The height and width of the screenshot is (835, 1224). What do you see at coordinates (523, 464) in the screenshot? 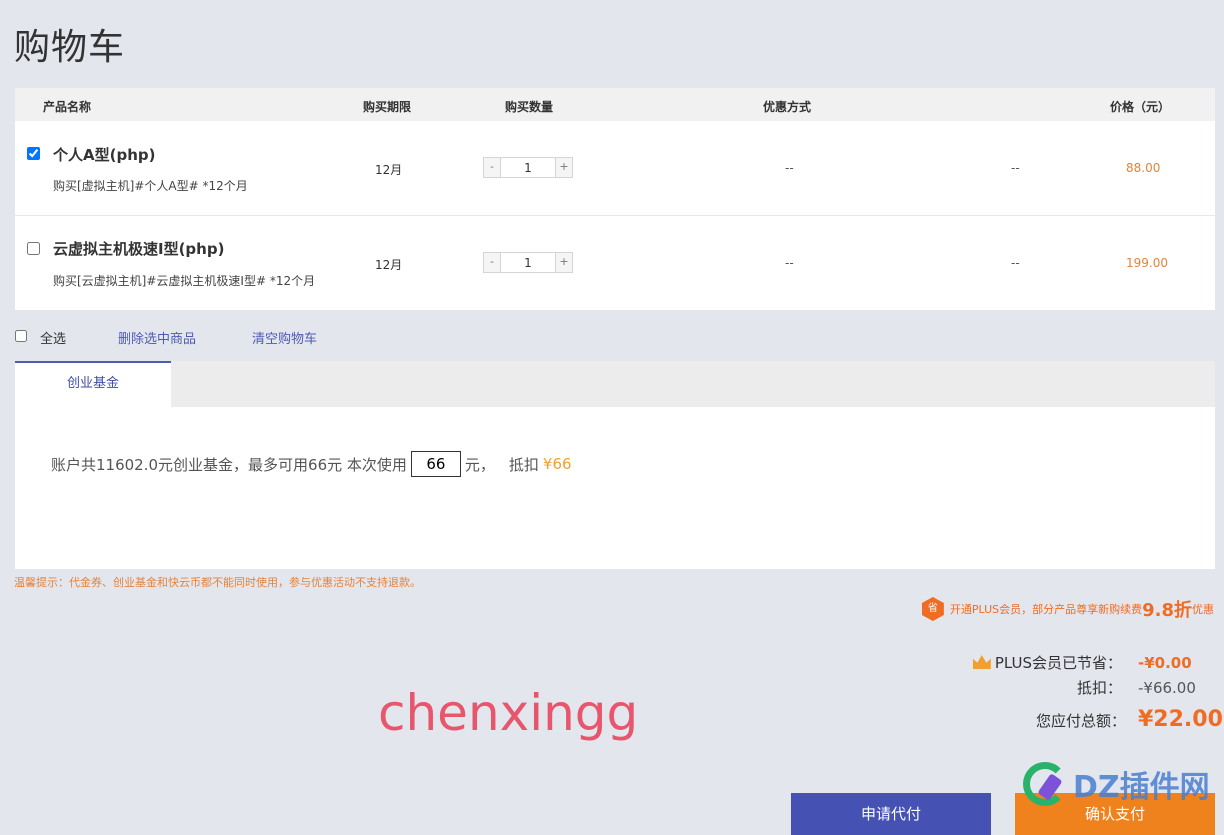
I see `fund-deduct-label: 抵扣` at bounding box center [523, 464].